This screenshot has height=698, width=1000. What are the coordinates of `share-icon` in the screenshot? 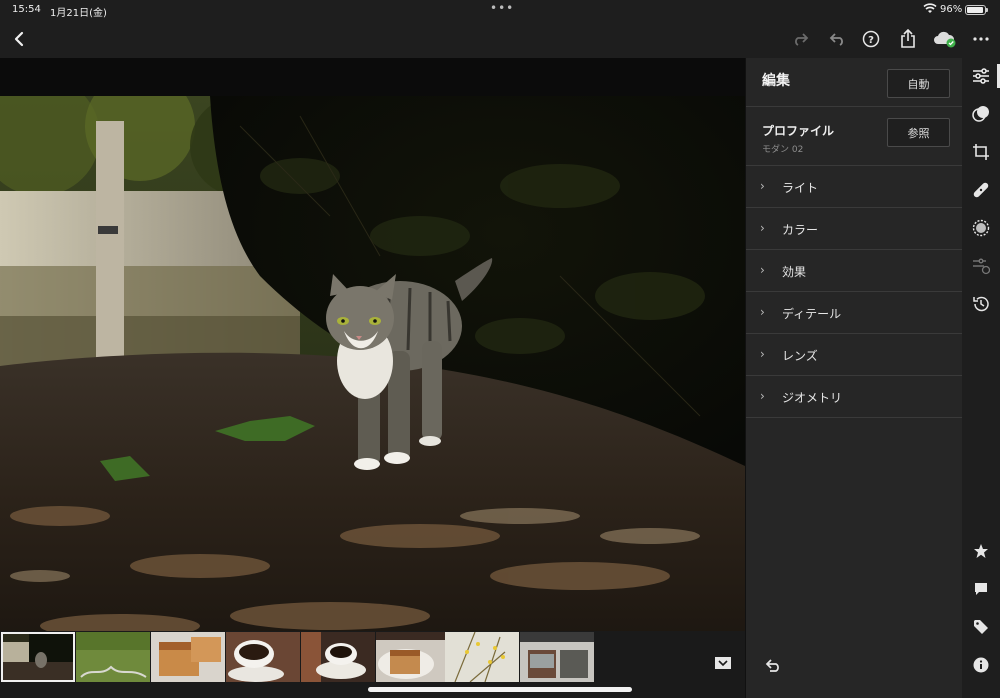 It's located at (908, 39).